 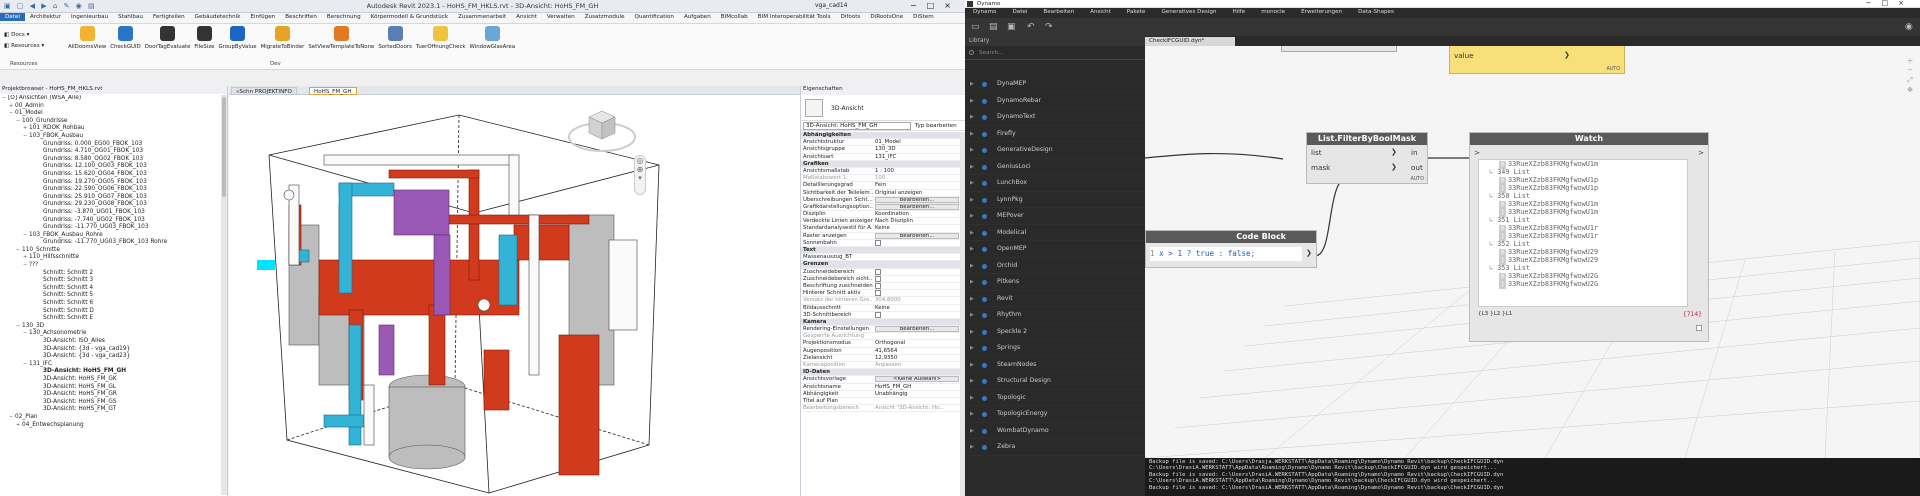 I want to click on property-value: Unabhängig, so click(x=917, y=394).